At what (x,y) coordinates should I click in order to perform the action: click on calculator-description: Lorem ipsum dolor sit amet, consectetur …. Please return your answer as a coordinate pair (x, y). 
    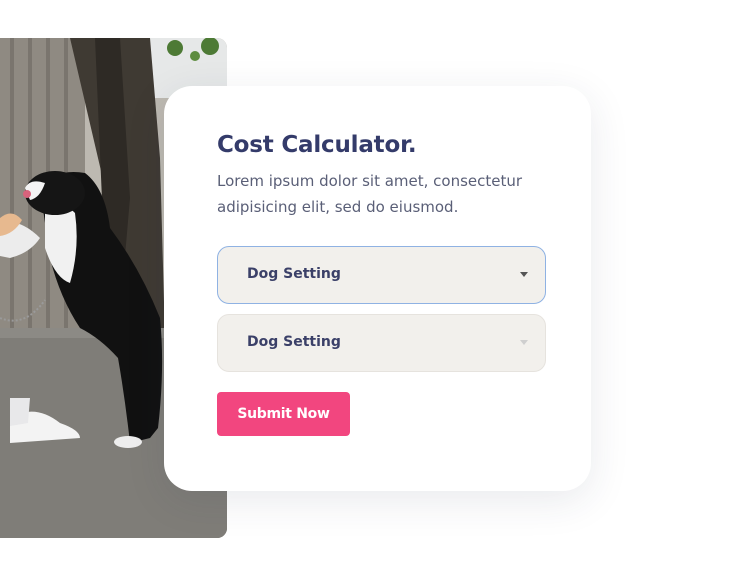
    Looking at the image, I should click on (370, 194).